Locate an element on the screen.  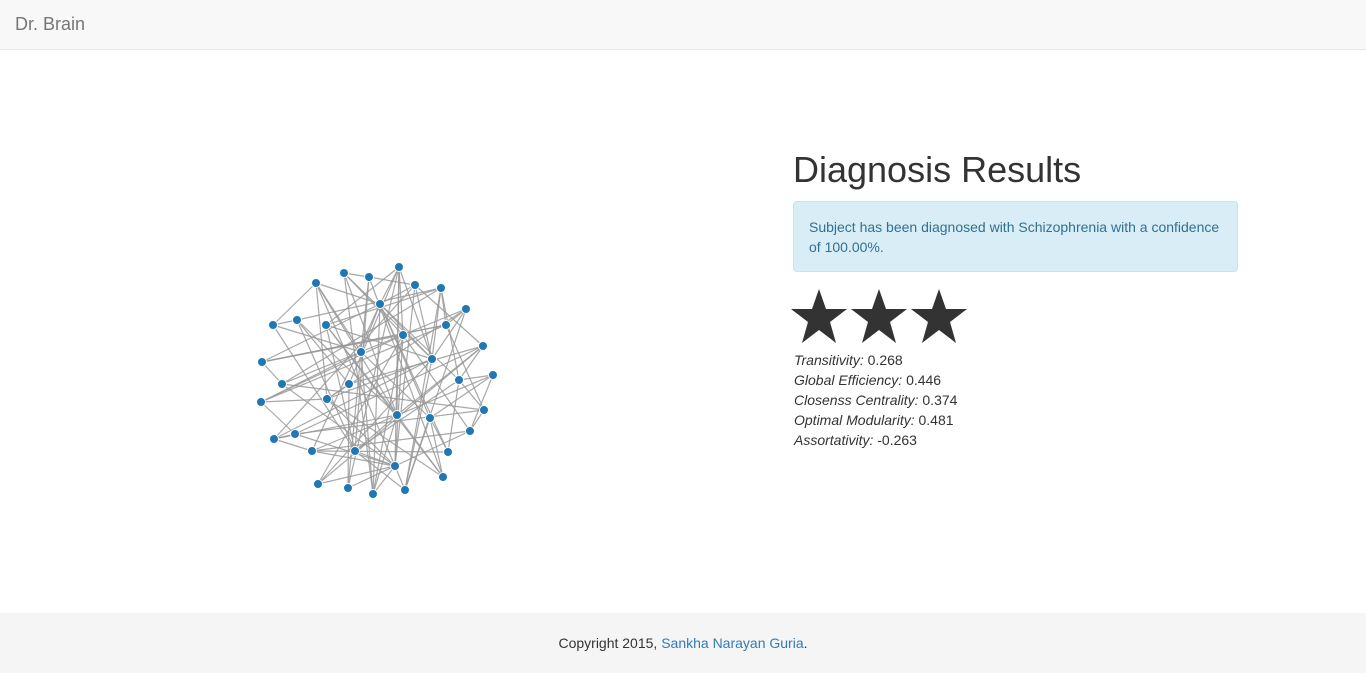
footer-period: . is located at coordinates (805, 643).